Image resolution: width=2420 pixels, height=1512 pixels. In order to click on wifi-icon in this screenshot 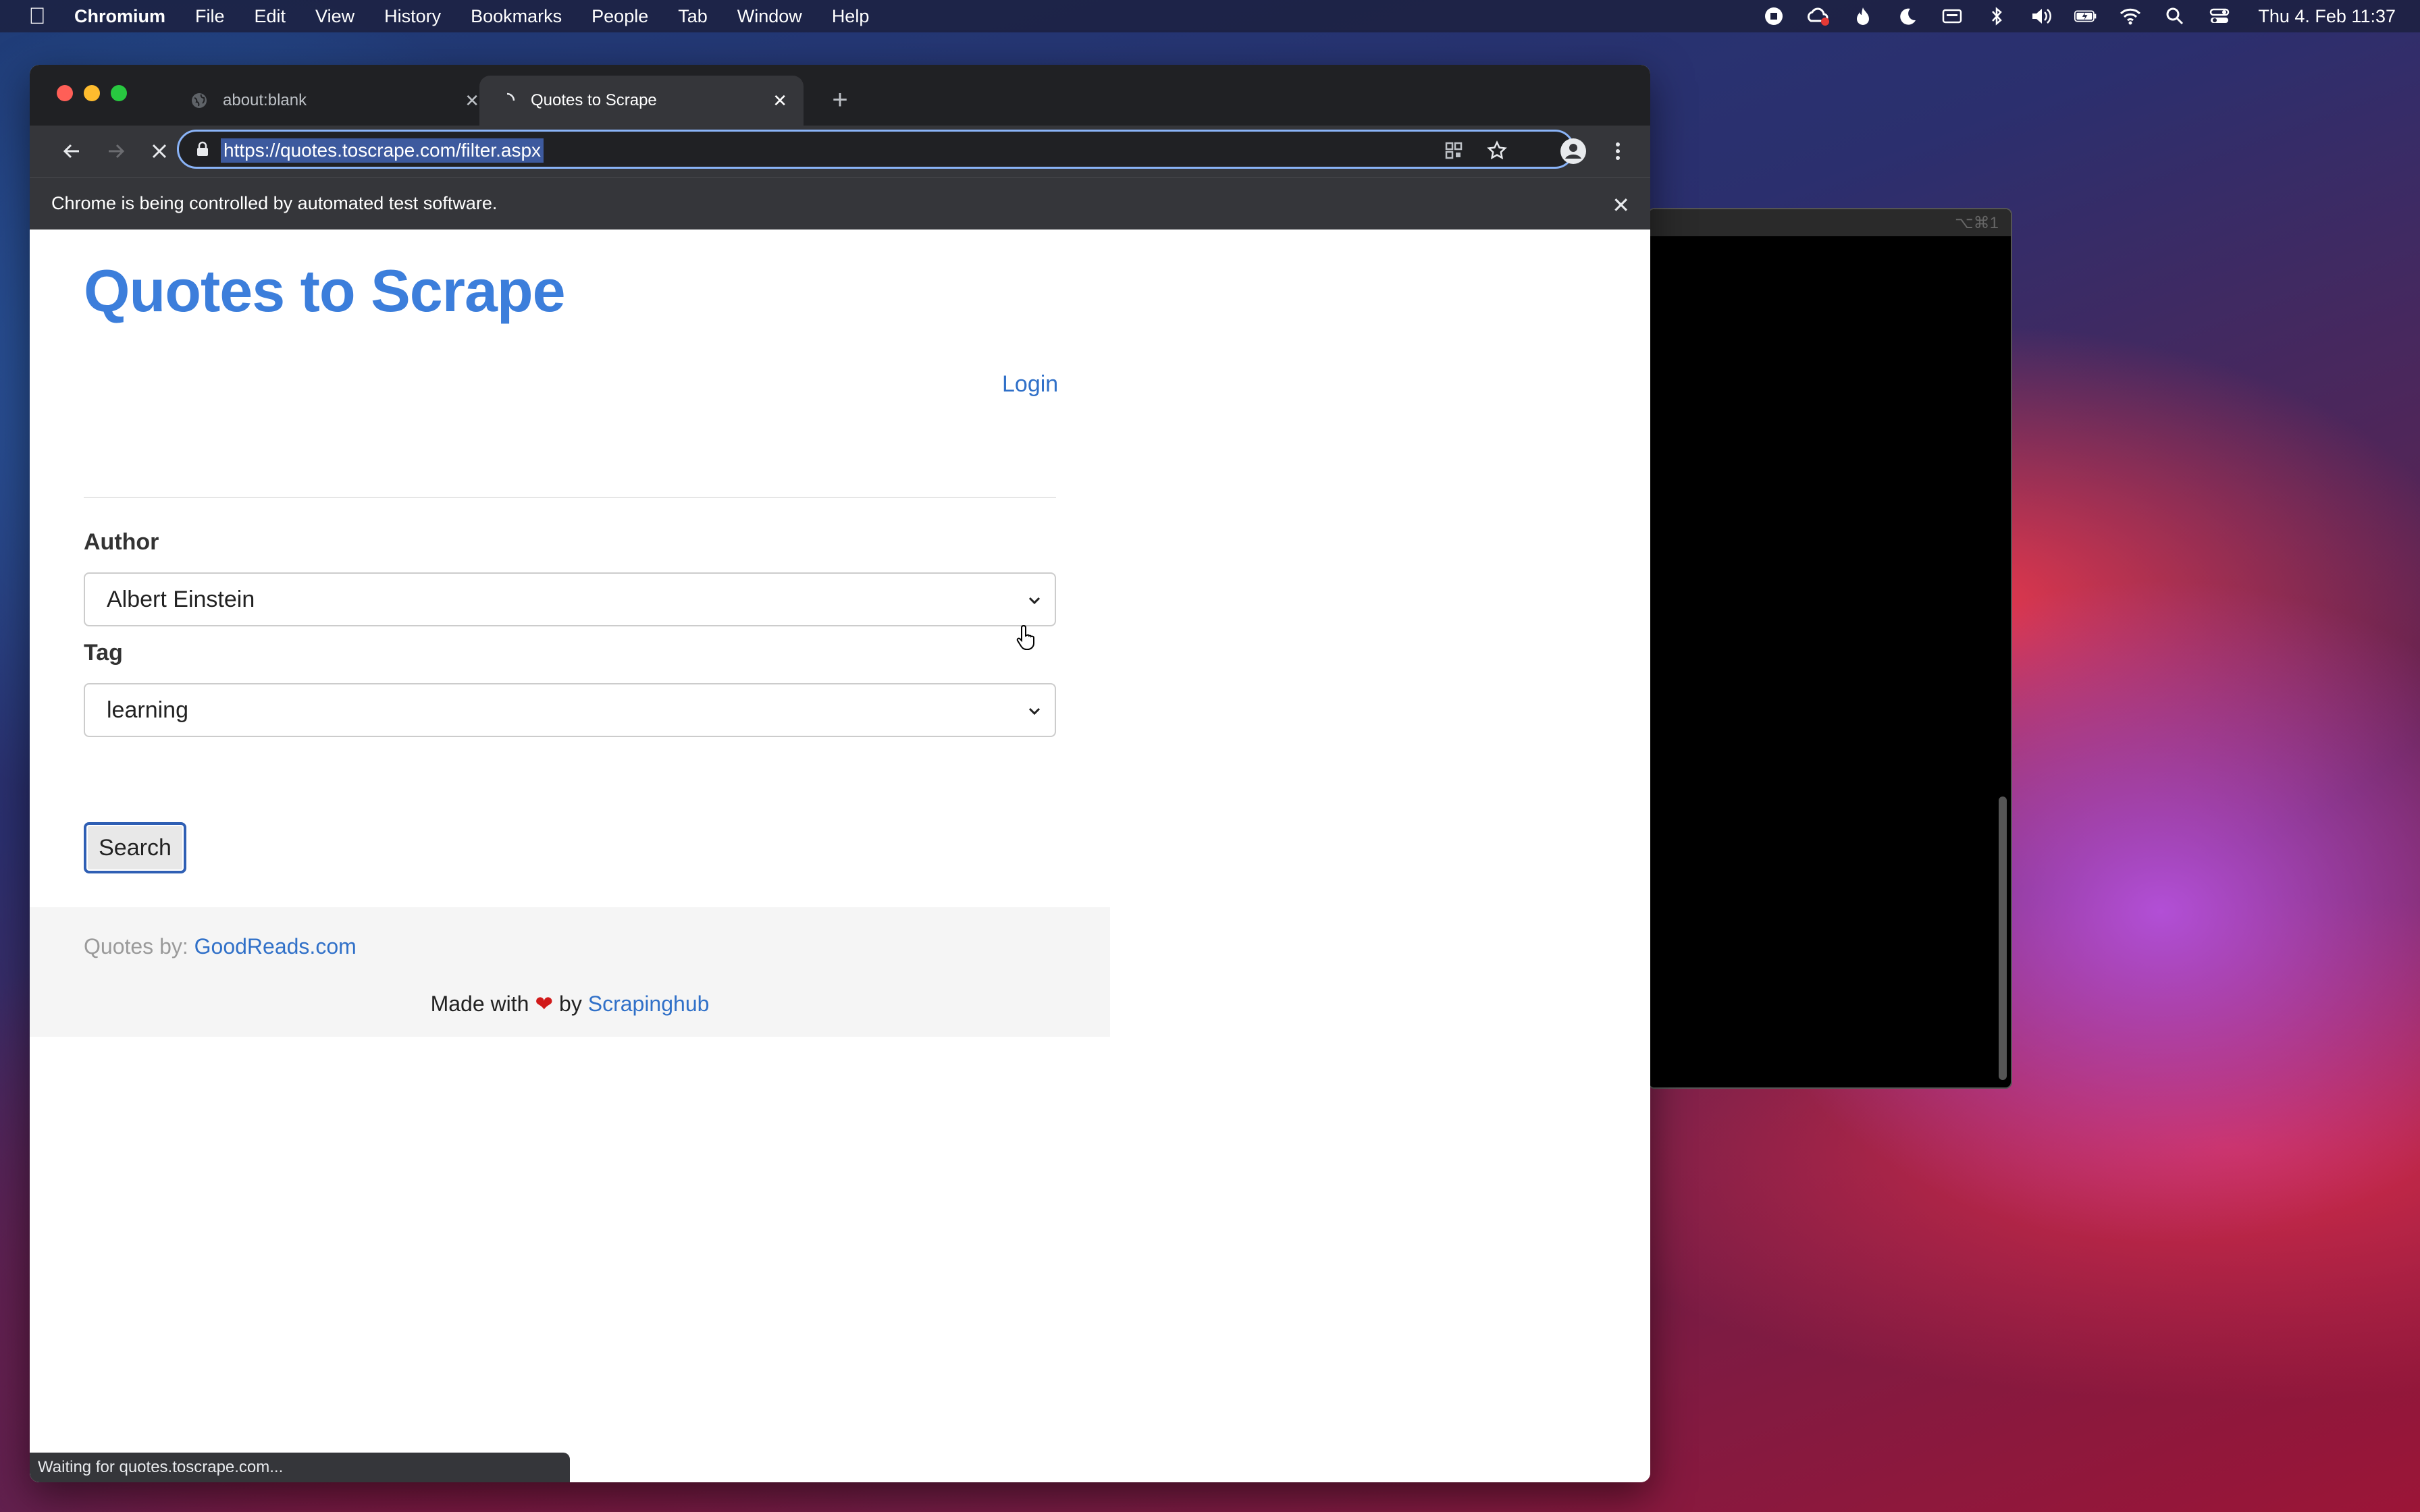, I will do `click(2130, 16)`.